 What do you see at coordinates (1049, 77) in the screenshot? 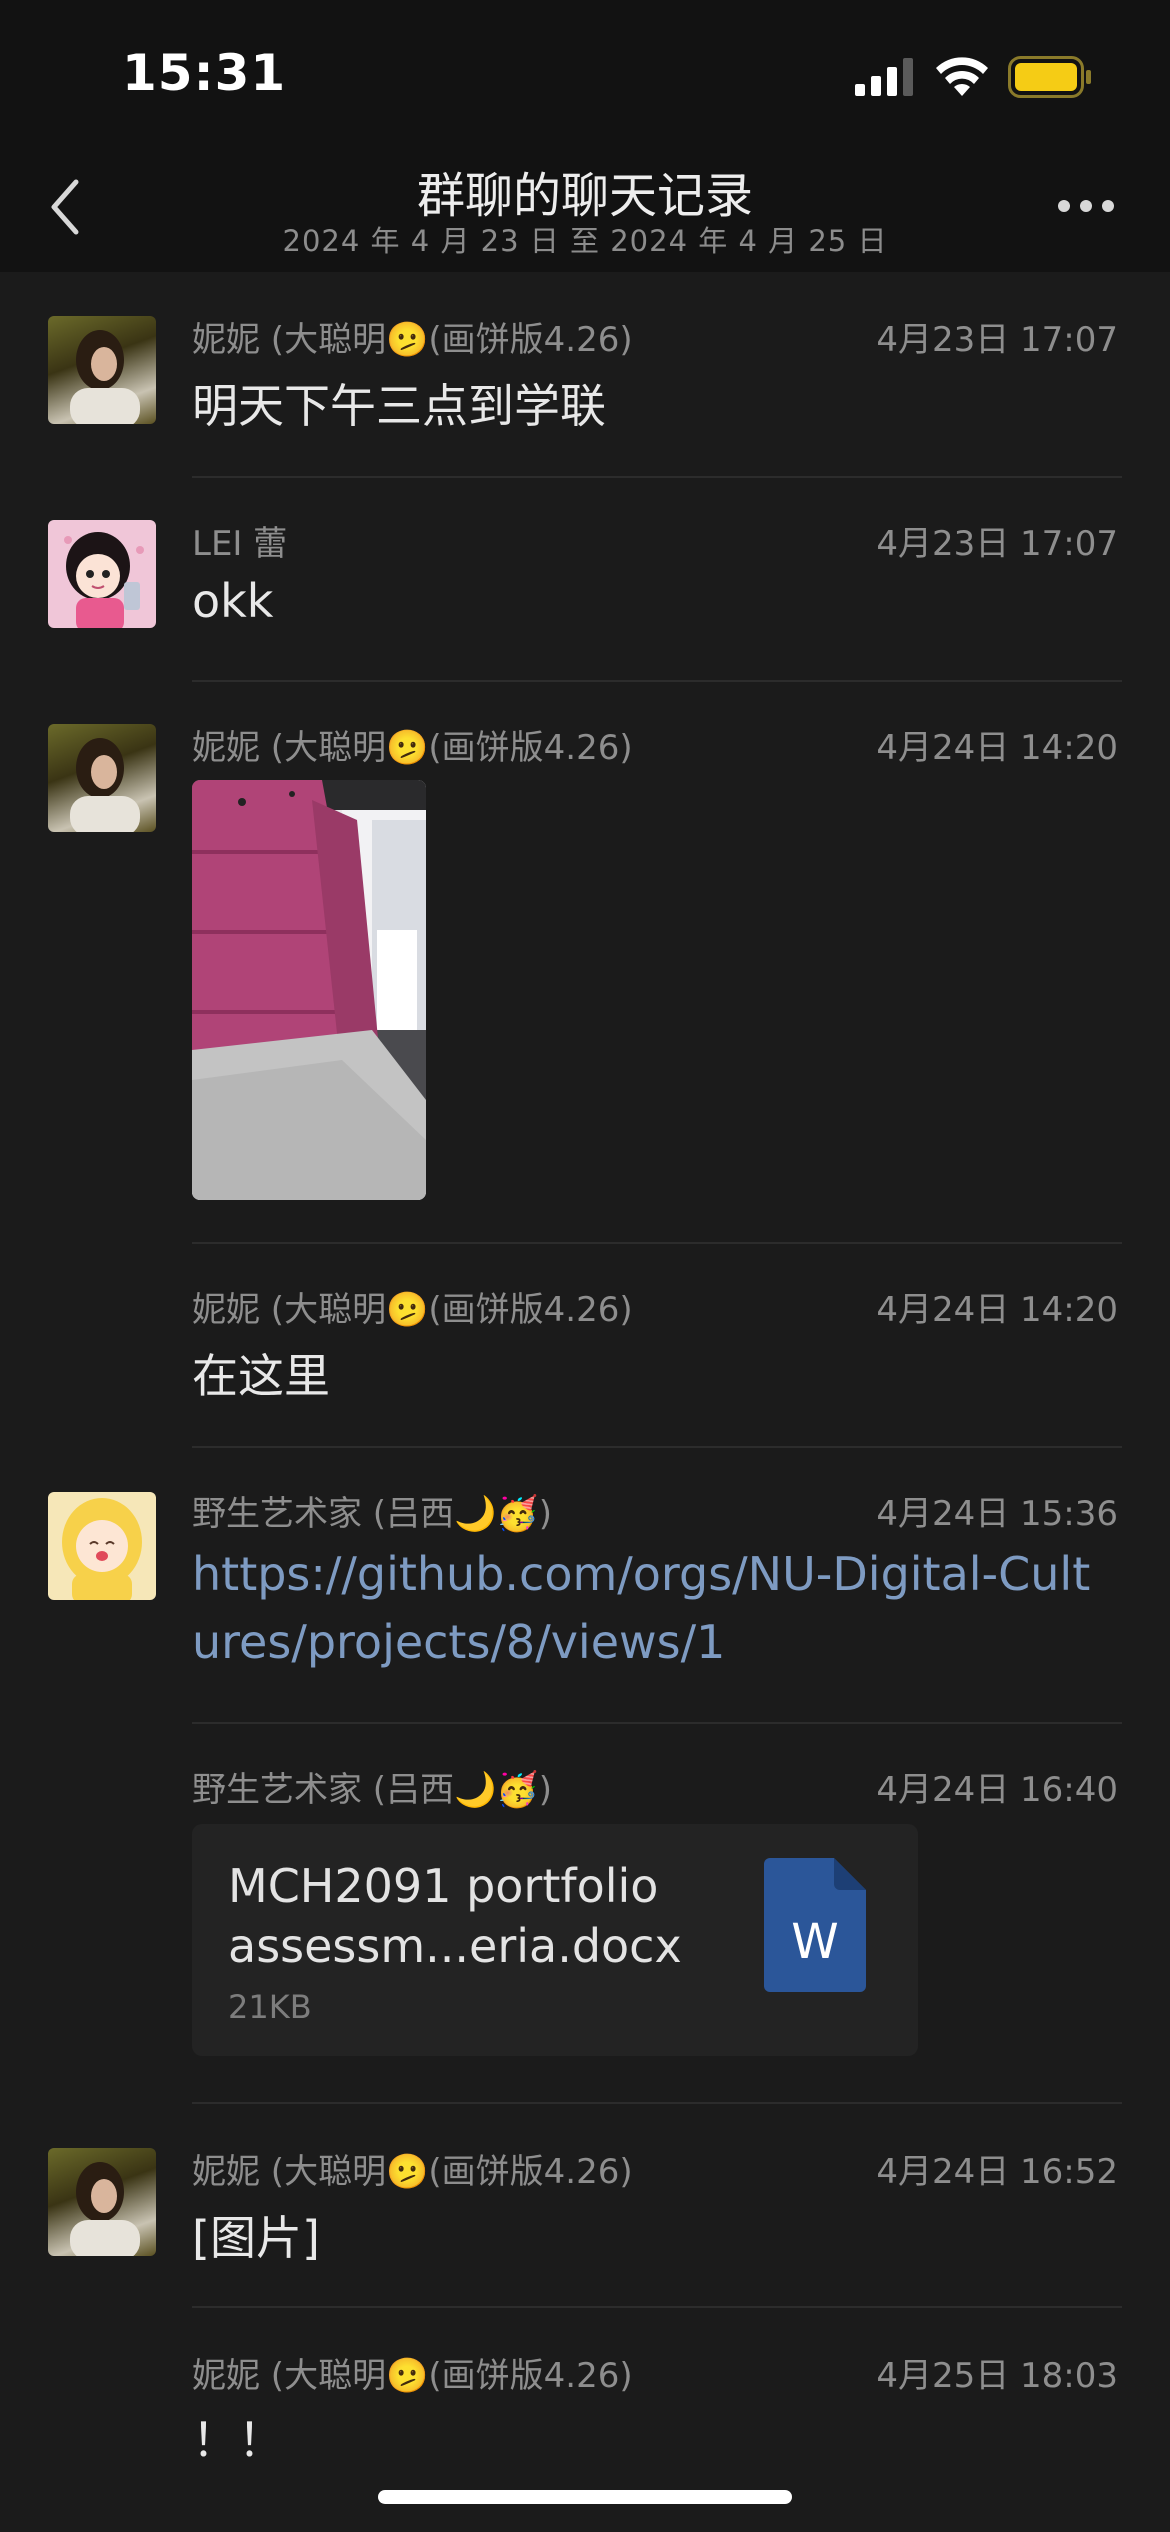
I see `battery-icon` at bounding box center [1049, 77].